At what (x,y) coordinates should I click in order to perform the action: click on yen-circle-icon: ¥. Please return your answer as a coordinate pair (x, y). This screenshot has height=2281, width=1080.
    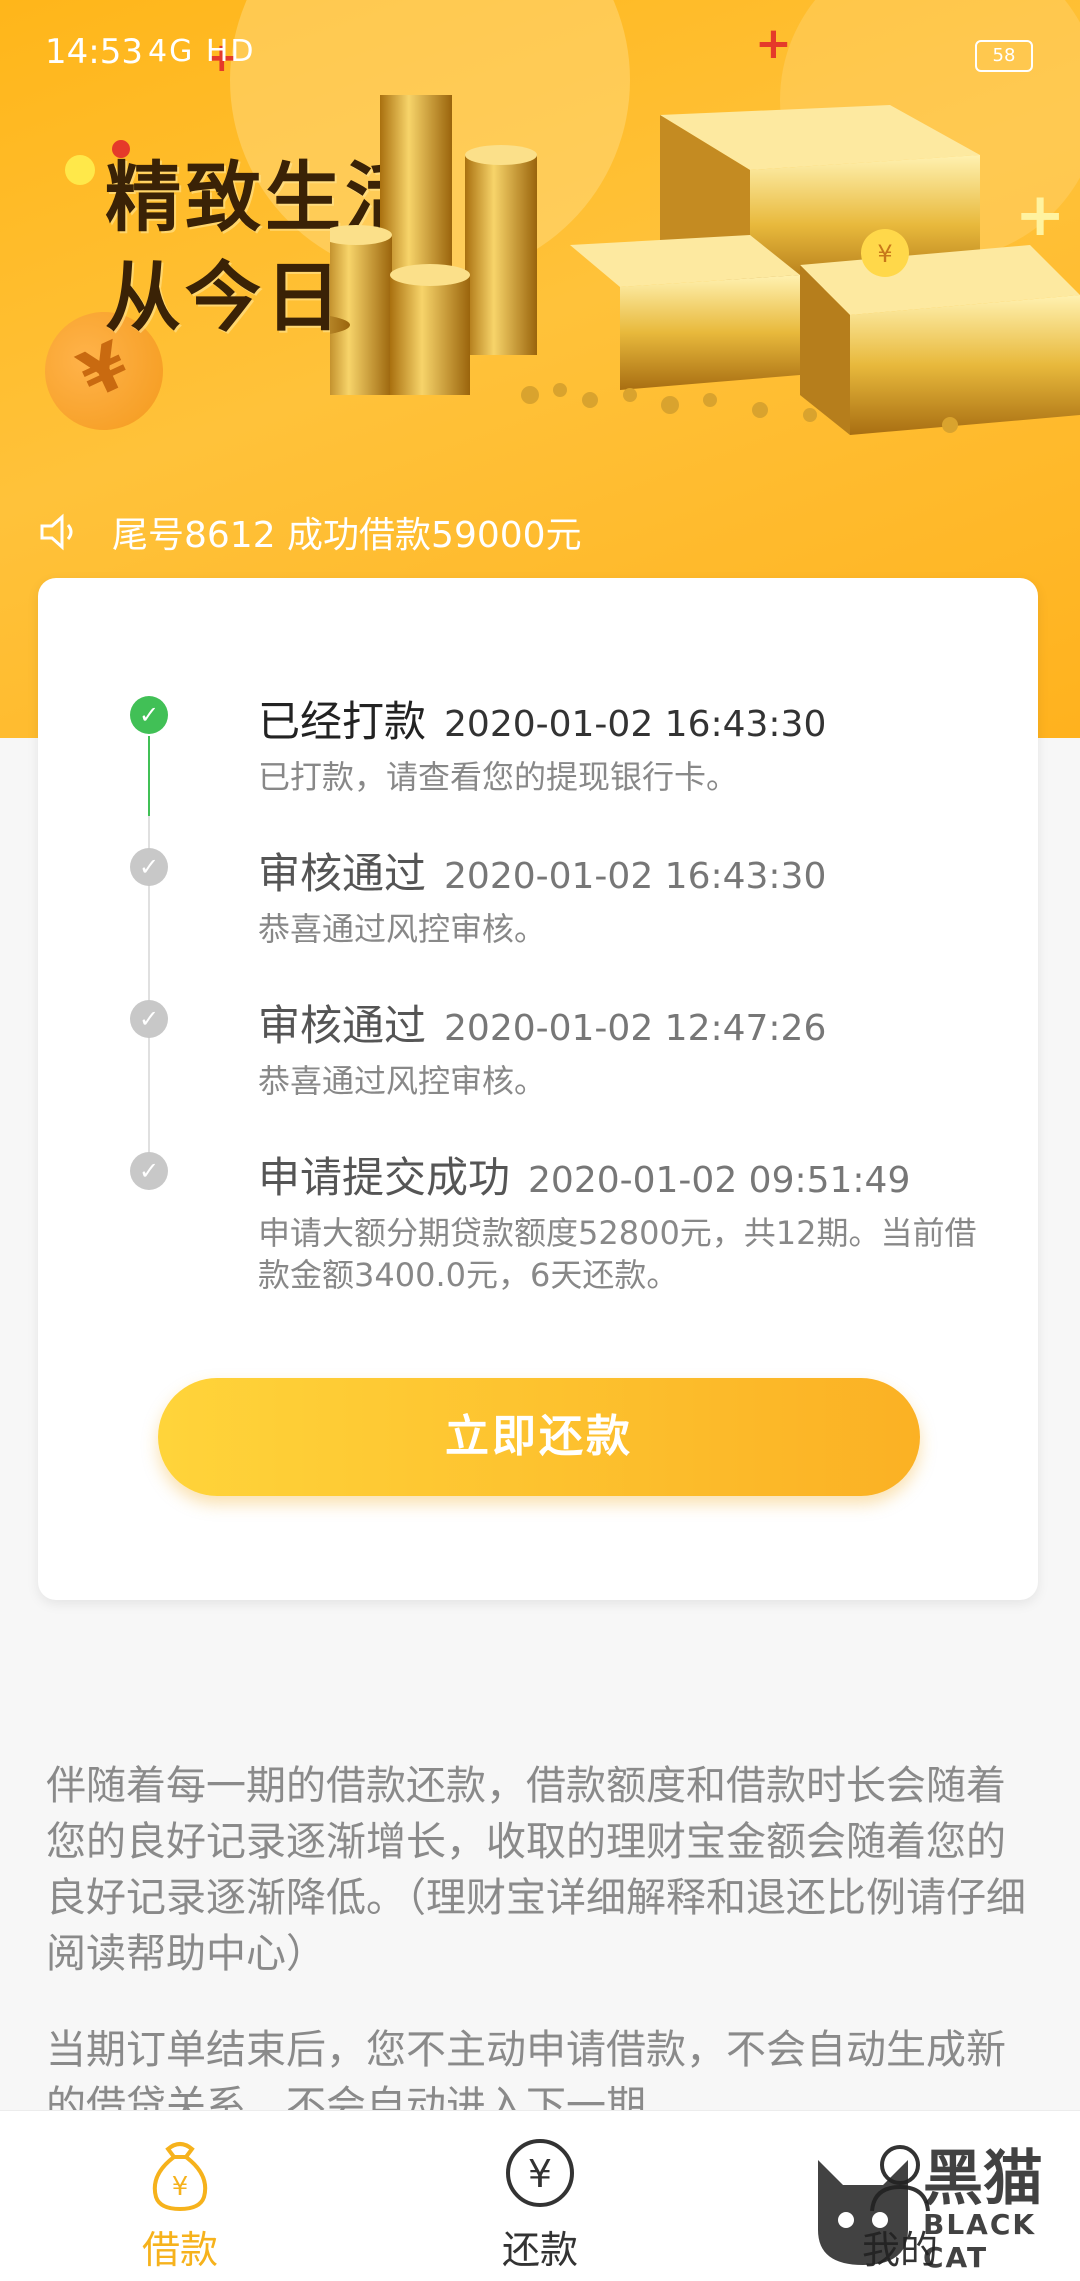
    Looking at the image, I should click on (540, 2173).